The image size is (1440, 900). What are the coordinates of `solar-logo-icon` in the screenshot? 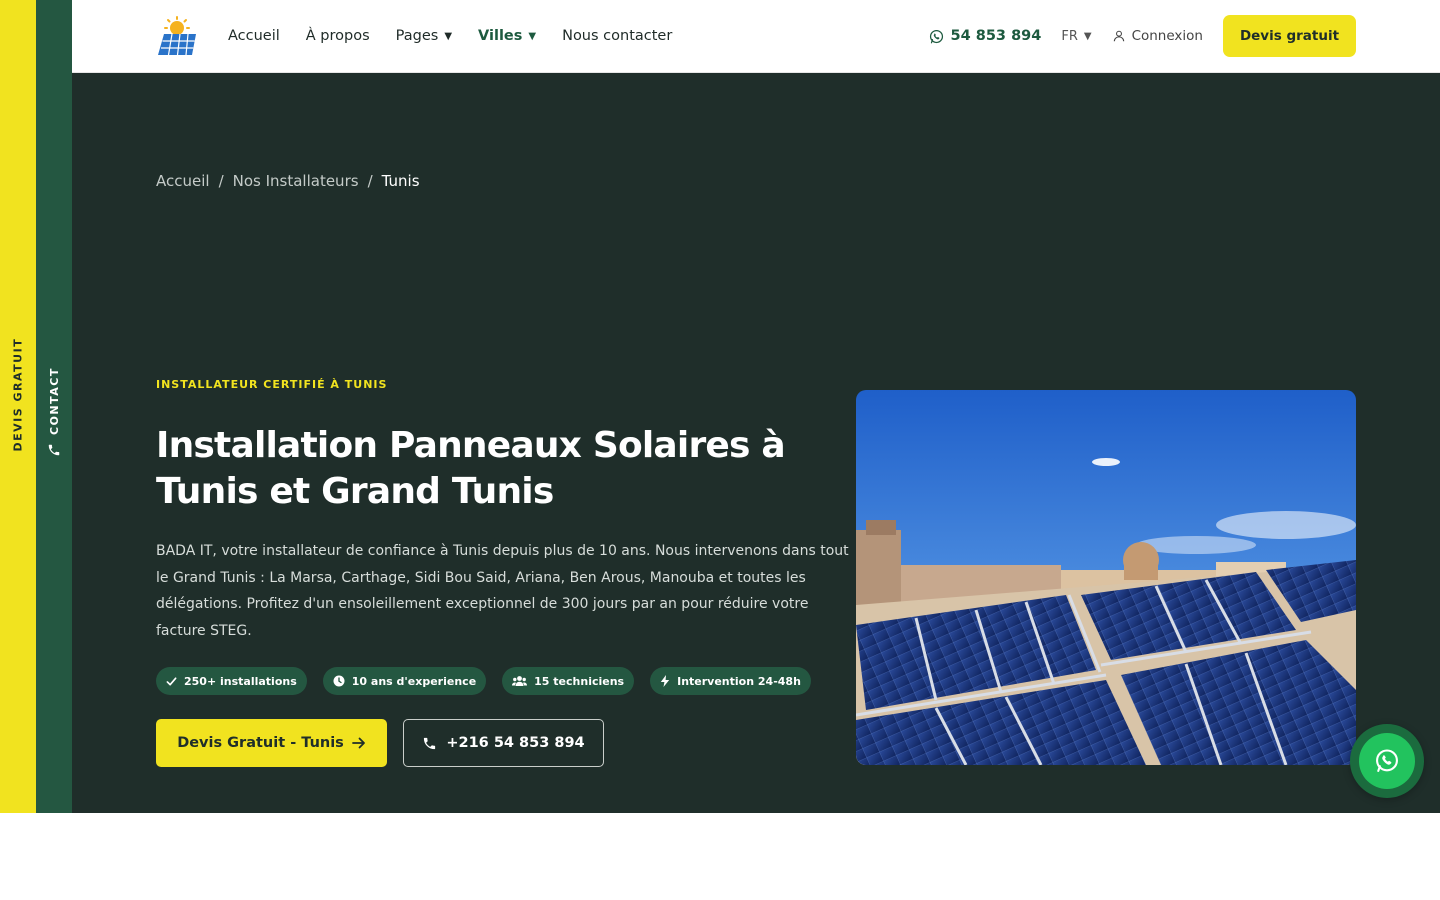 It's located at (177, 36).